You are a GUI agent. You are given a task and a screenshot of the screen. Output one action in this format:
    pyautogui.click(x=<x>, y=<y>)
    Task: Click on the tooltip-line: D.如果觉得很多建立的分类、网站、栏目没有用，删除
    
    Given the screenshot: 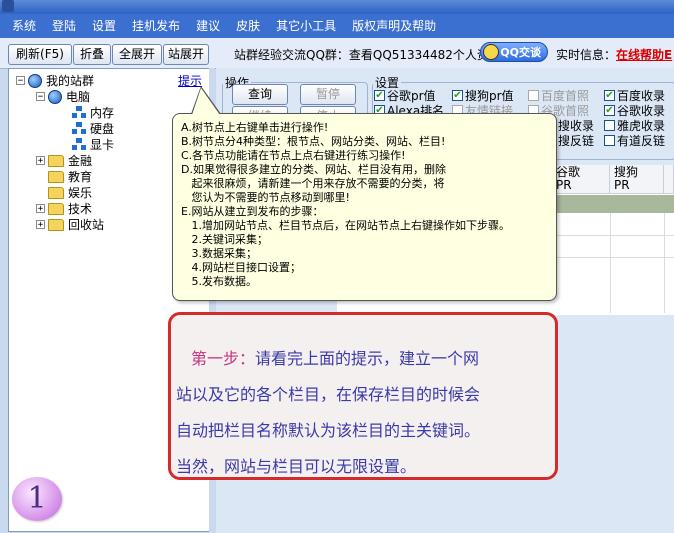 What is the action you would take?
    pyautogui.click(x=313, y=169)
    